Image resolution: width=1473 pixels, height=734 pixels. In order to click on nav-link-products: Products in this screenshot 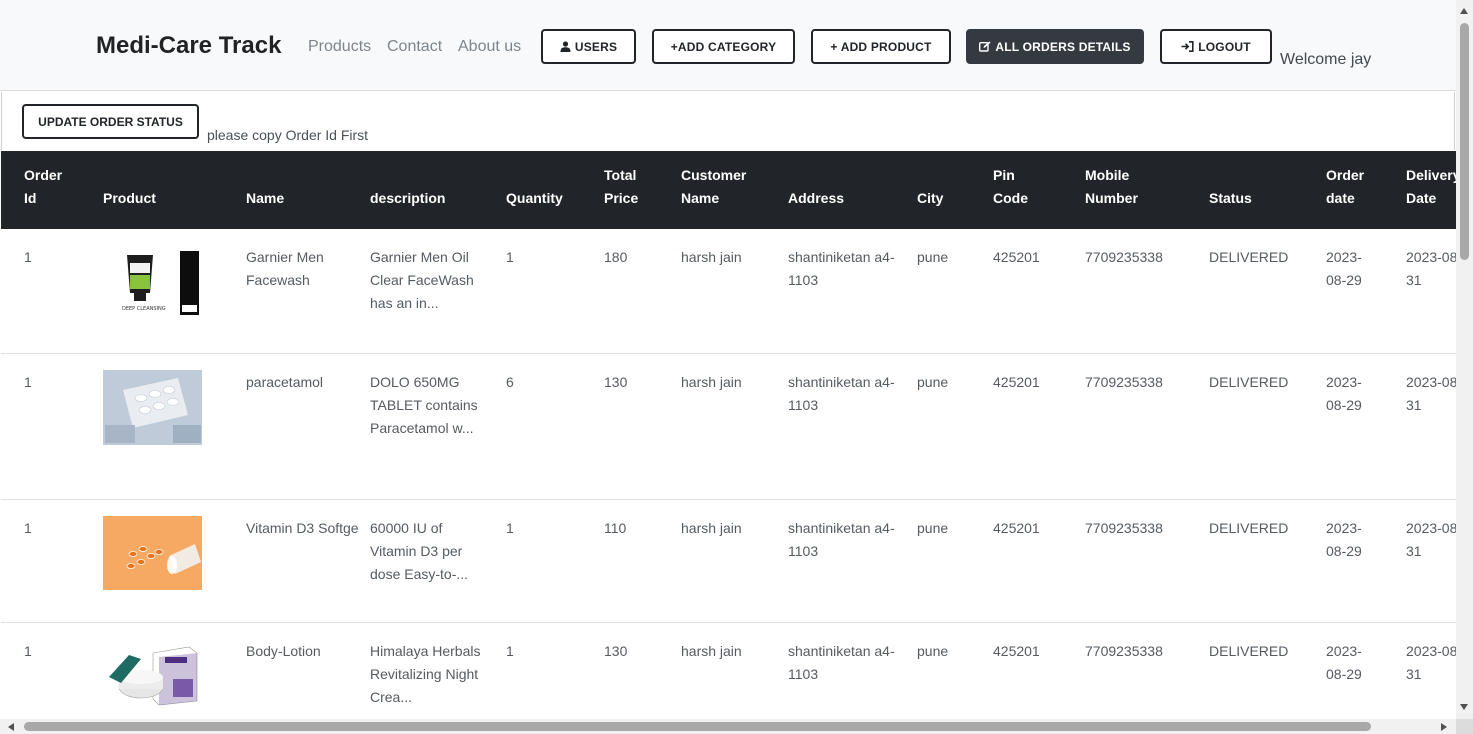, I will do `click(339, 47)`.